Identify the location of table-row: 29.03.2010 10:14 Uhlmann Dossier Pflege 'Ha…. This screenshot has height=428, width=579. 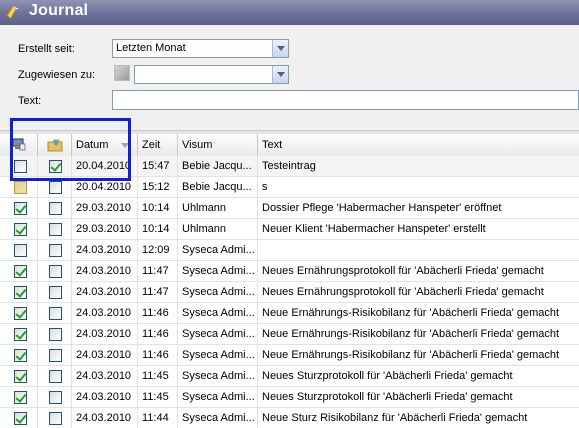
(289, 208).